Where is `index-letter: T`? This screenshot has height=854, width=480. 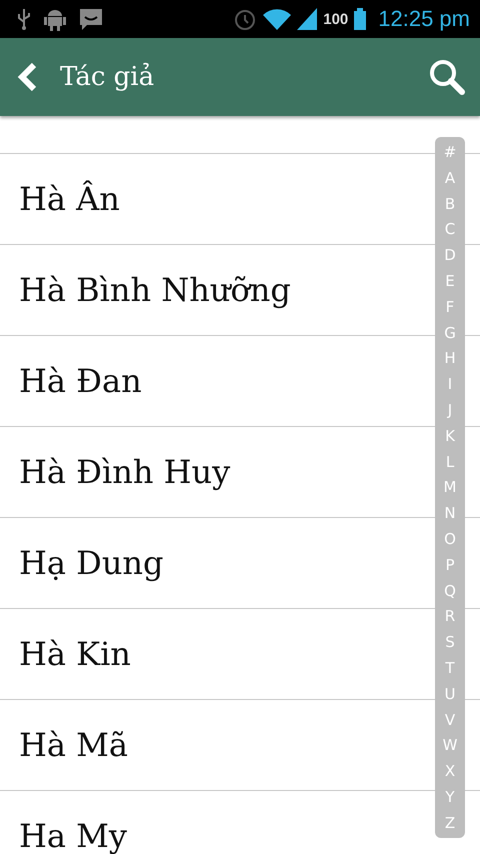
index-letter: T is located at coordinates (450, 667).